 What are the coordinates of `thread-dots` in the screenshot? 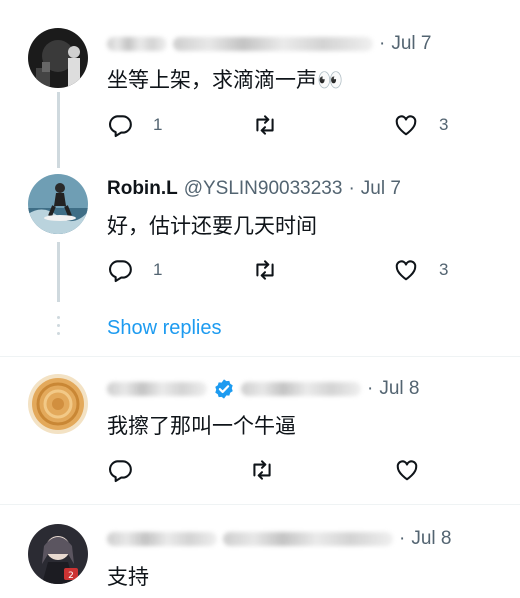 It's located at (58, 328).